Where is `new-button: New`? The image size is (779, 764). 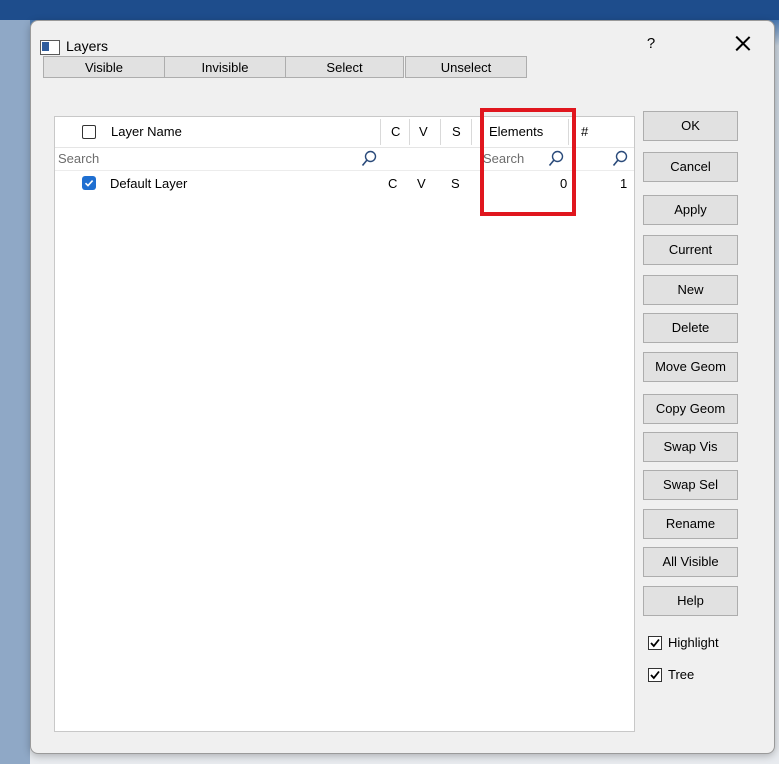
new-button: New is located at coordinates (690, 290).